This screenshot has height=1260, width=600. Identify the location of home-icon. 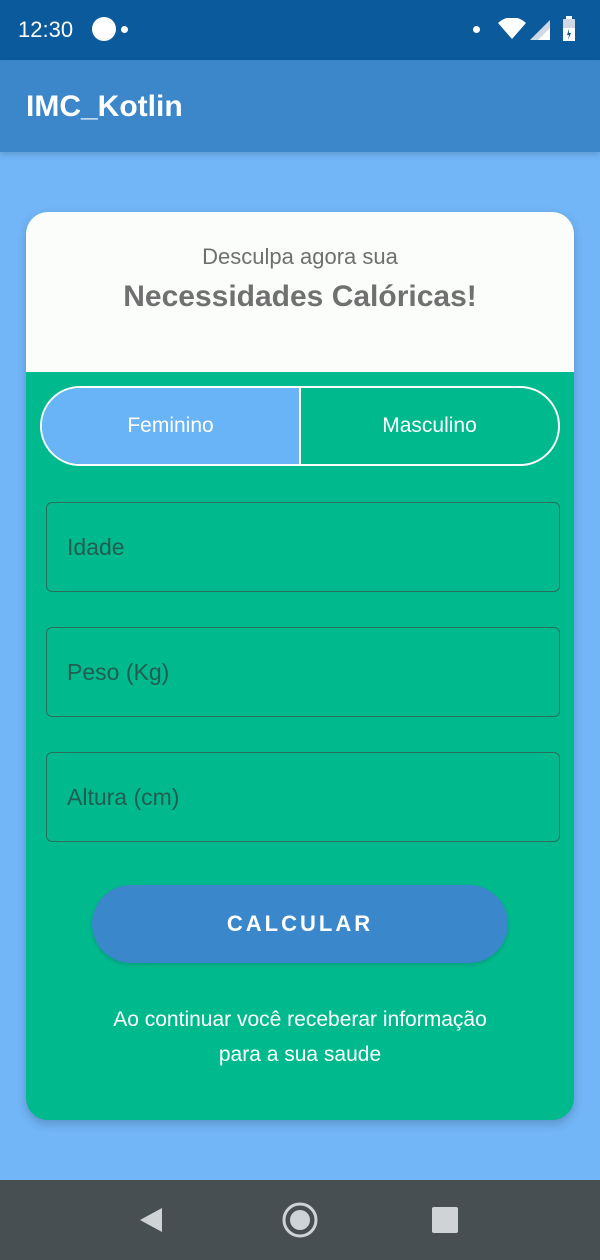
(300, 1220).